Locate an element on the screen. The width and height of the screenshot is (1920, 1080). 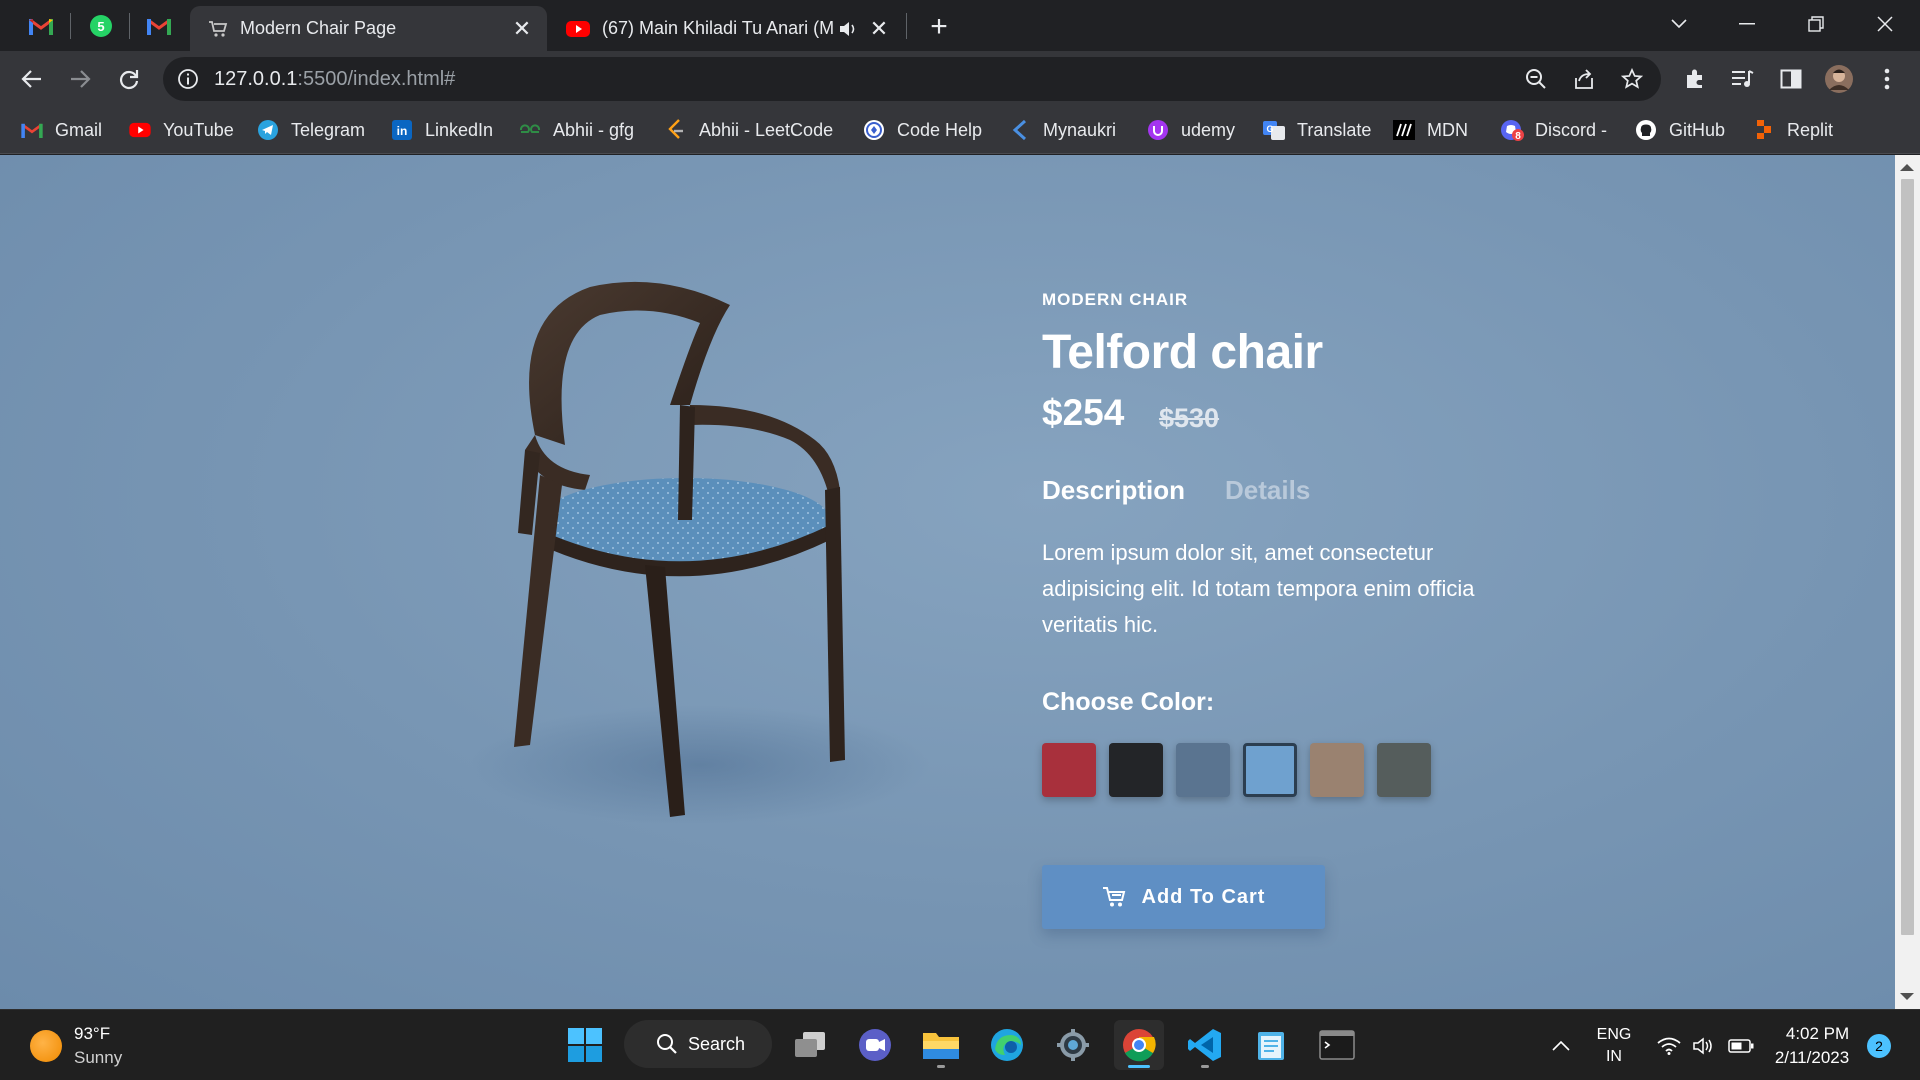
teams-chat-button is located at coordinates (875, 1045).